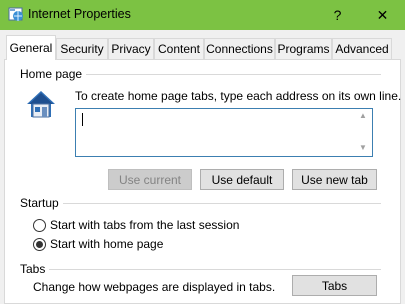  I want to click on radio-button-selected, so click(39, 244).